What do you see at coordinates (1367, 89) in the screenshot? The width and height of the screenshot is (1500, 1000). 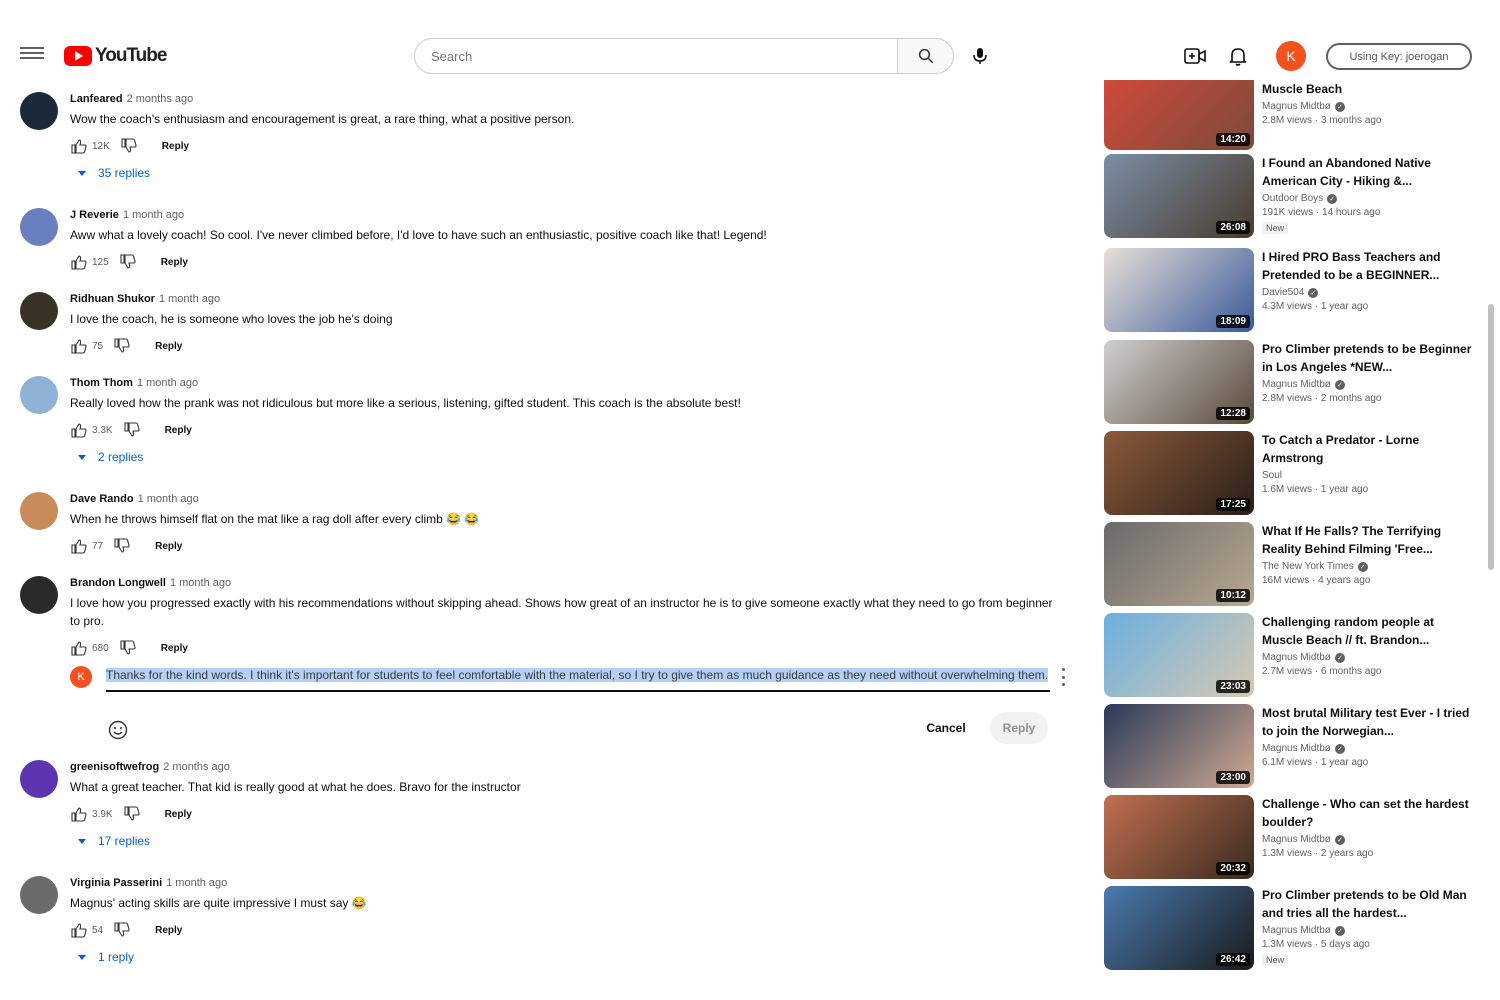 I see `video-title: Muscle Beach` at bounding box center [1367, 89].